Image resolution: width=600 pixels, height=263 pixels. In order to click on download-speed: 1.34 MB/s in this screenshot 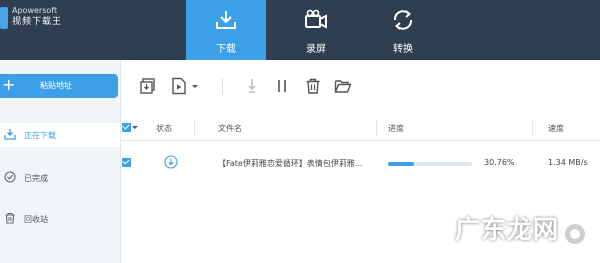, I will do `click(568, 162)`.